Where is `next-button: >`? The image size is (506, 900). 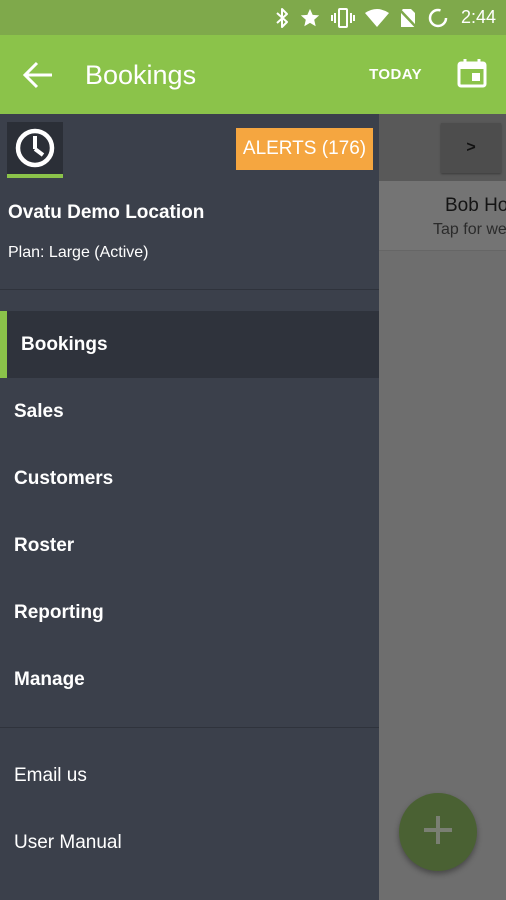
next-button: > is located at coordinates (471, 148).